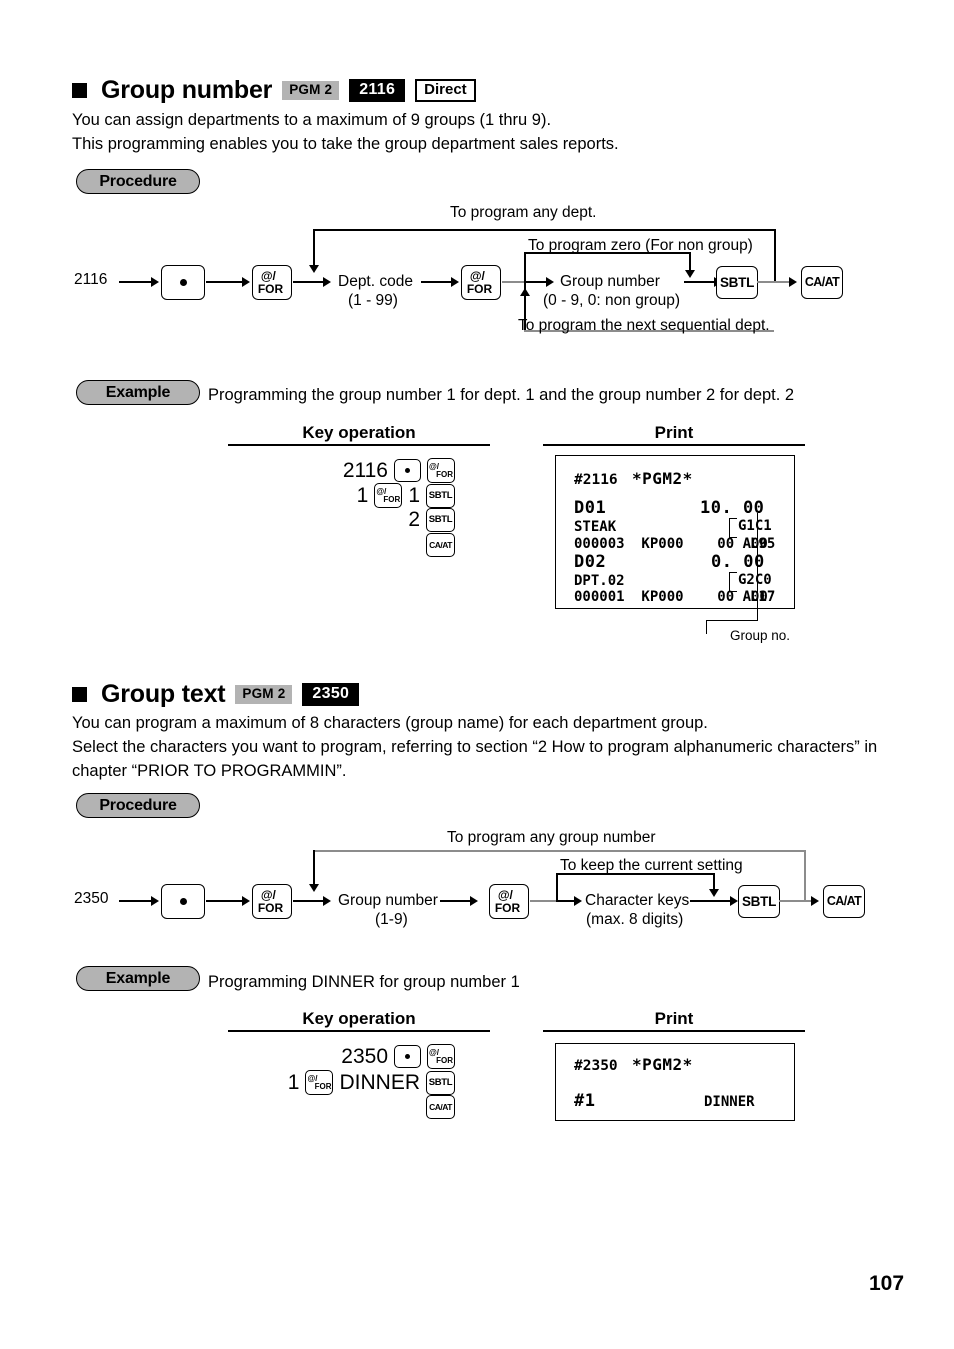 This screenshot has width=954, height=1349. What do you see at coordinates (91, 279) in the screenshot?
I see `flow-start-number: 2116` at bounding box center [91, 279].